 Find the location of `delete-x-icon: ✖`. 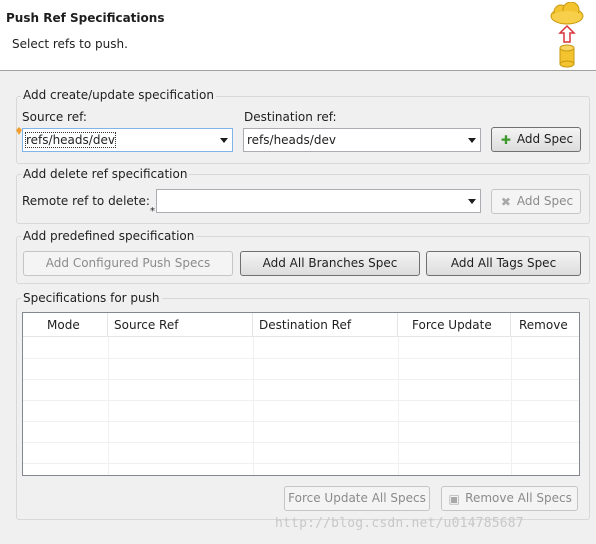

delete-x-icon: ✖ is located at coordinates (505, 201).